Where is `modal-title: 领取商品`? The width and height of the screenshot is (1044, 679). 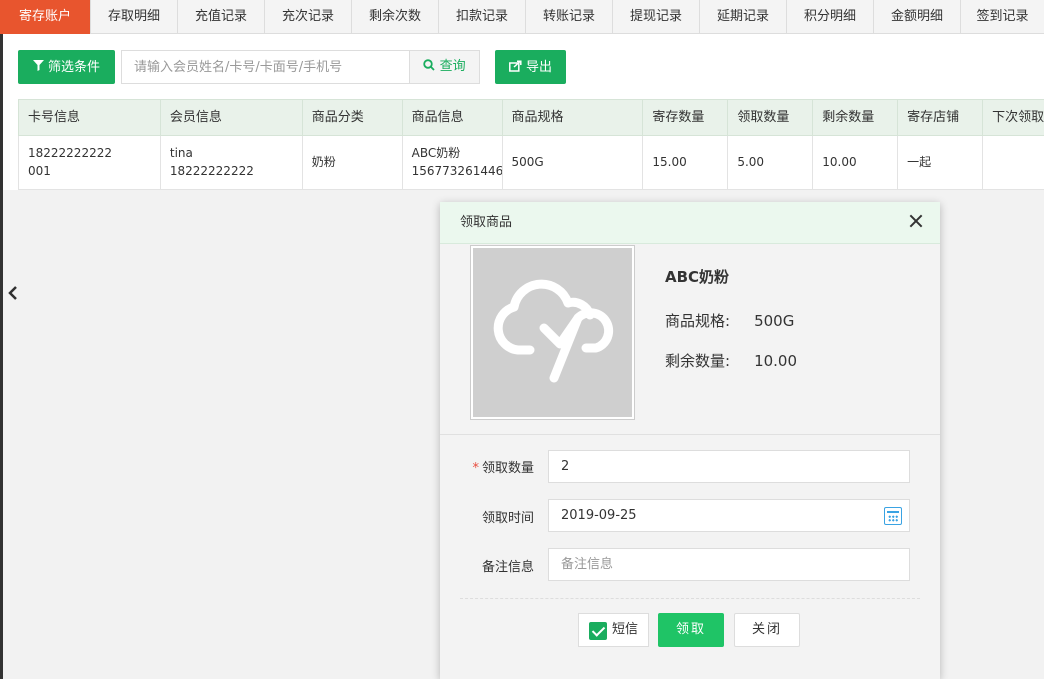
modal-title: 领取商品 is located at coordinates (486, 222).